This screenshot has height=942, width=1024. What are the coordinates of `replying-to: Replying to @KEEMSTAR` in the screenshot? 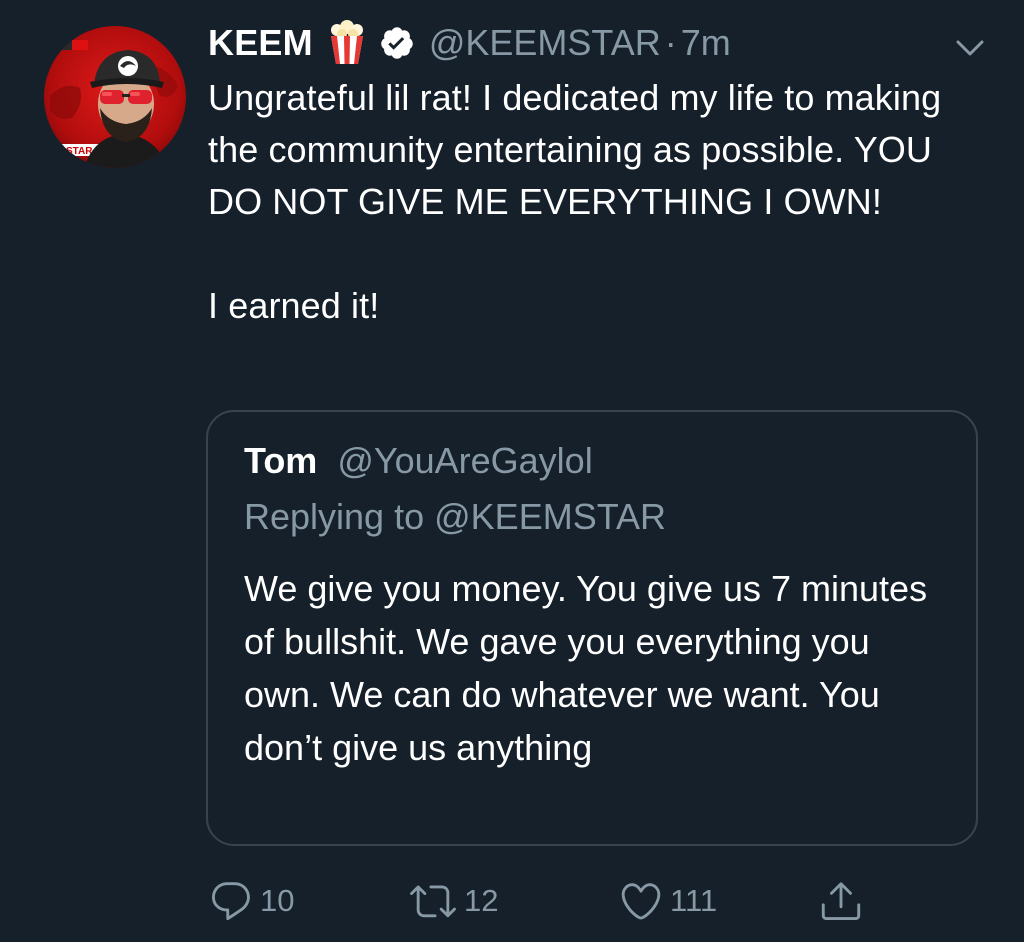 It's located at (455, 517).